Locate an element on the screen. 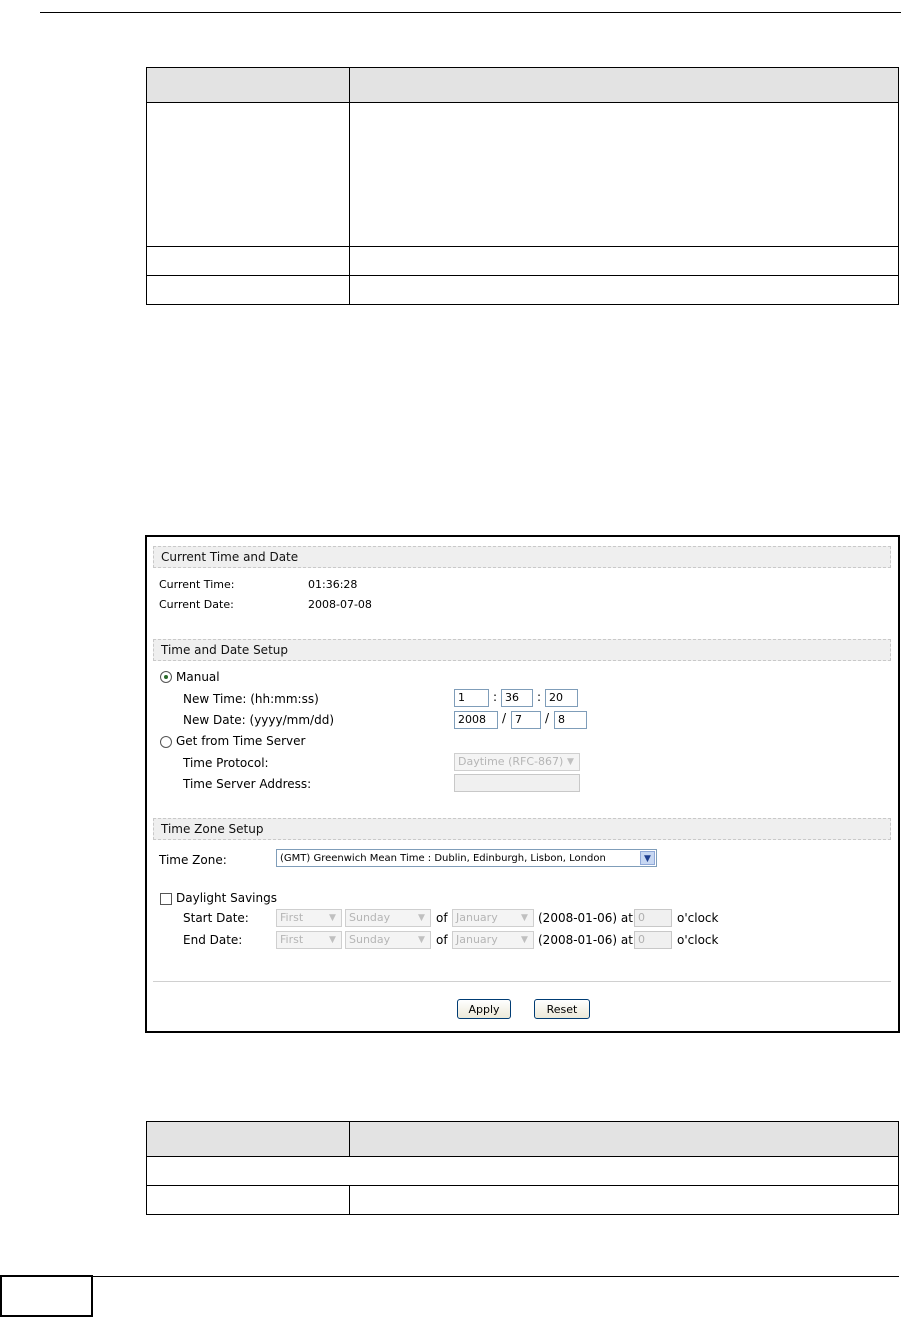  start-date-label: Start Date: is located at coordinates (216, 918).